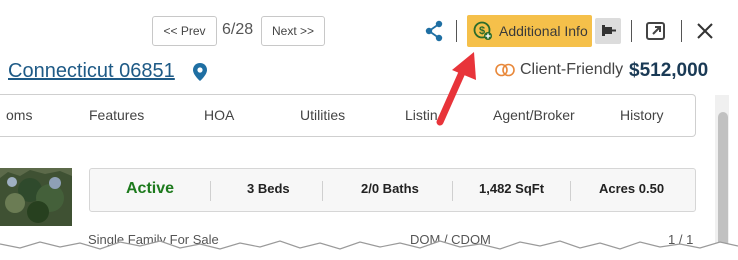 The width and height of the screenshot is (738, 260). What do you see at coordinates (572, 69) in the screenshot?
I see `client-friendly-label: Client-Friendly` at bounding box center [572, 69].